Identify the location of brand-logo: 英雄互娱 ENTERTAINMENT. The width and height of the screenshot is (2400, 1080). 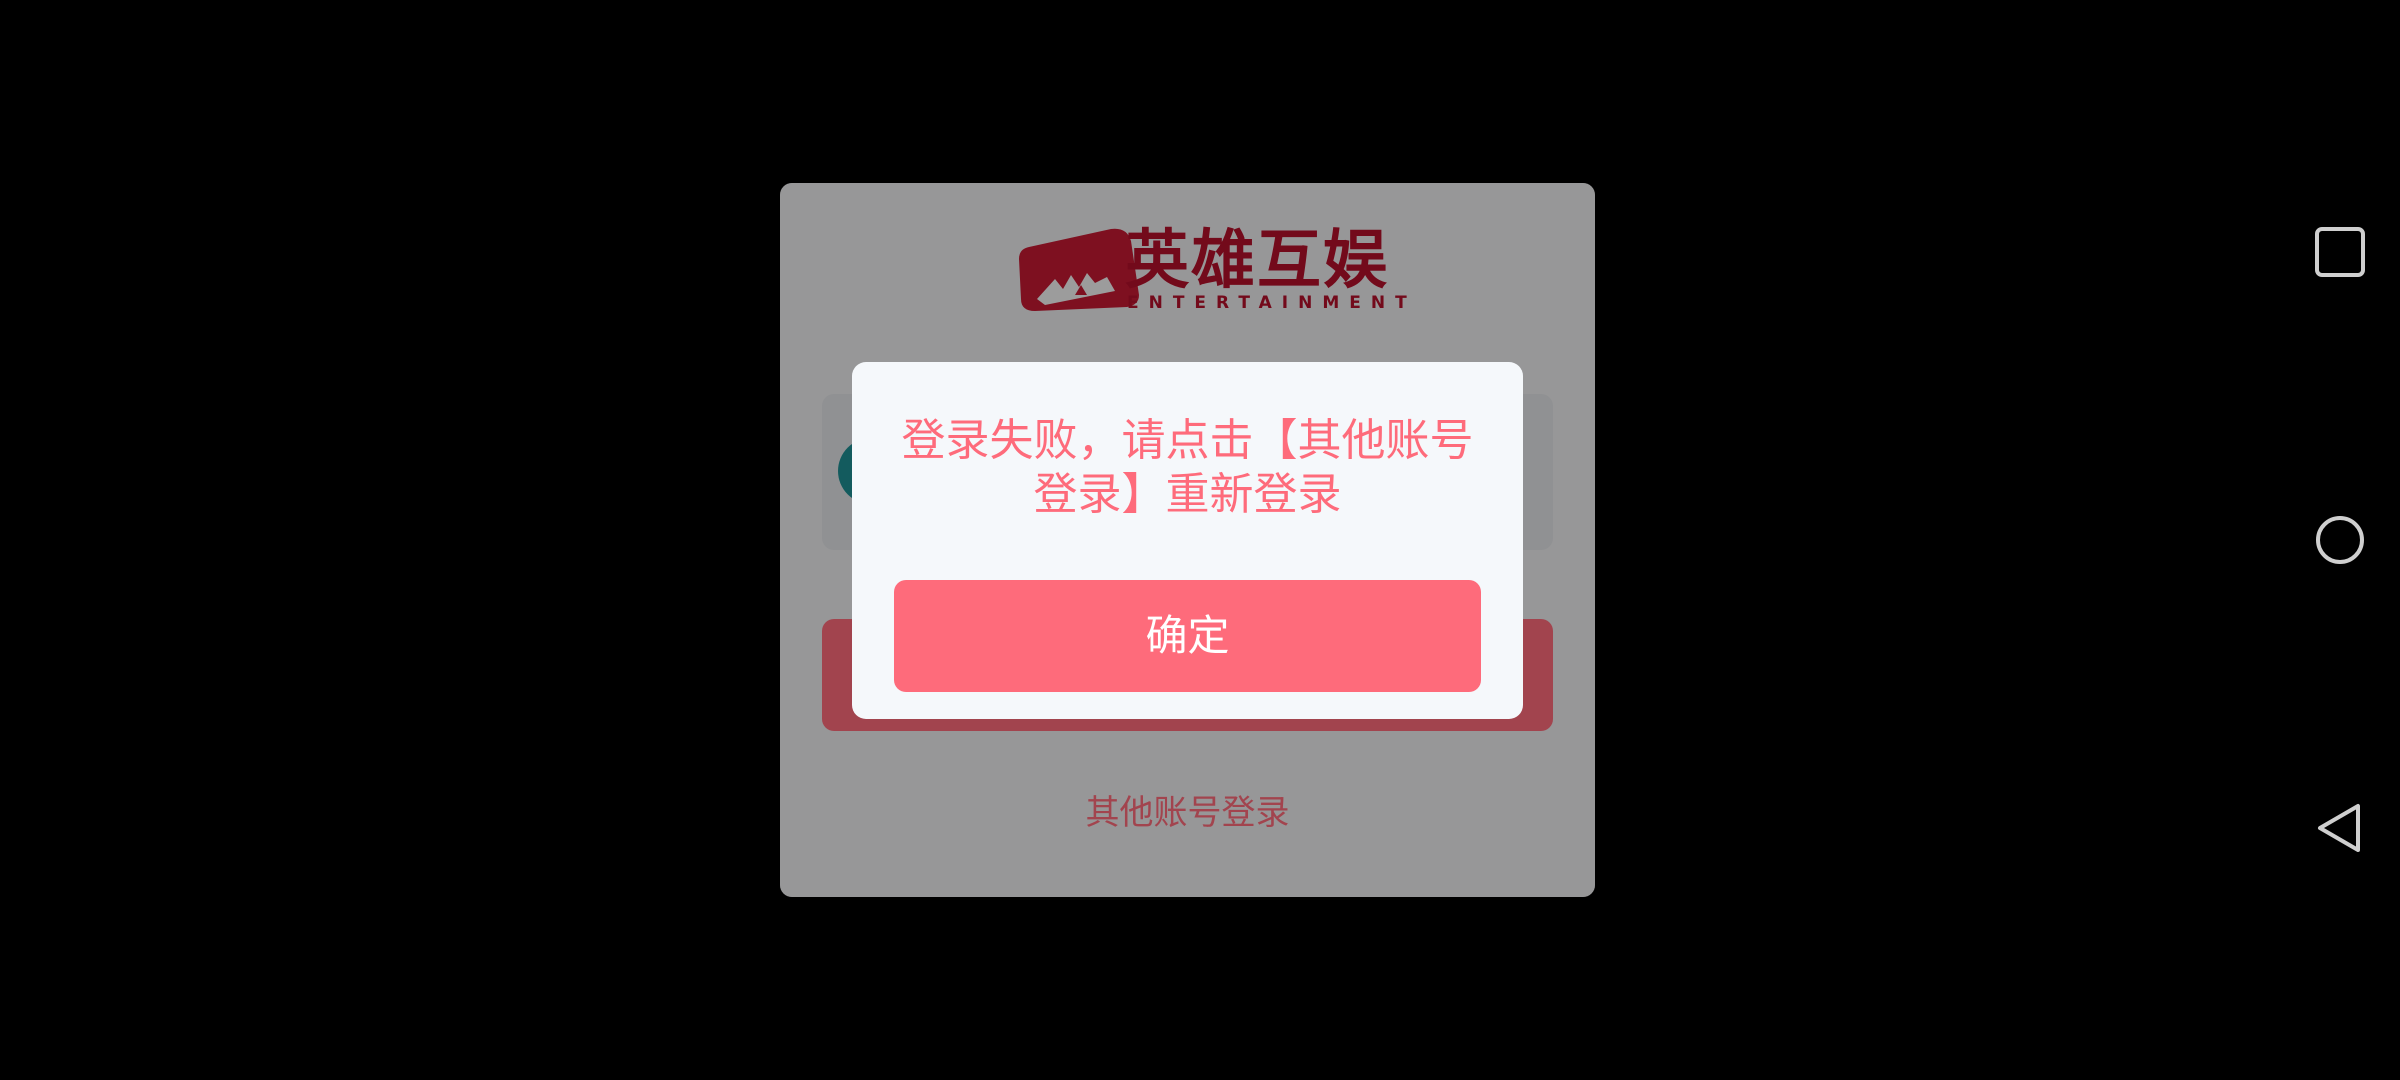
(1211, 270).